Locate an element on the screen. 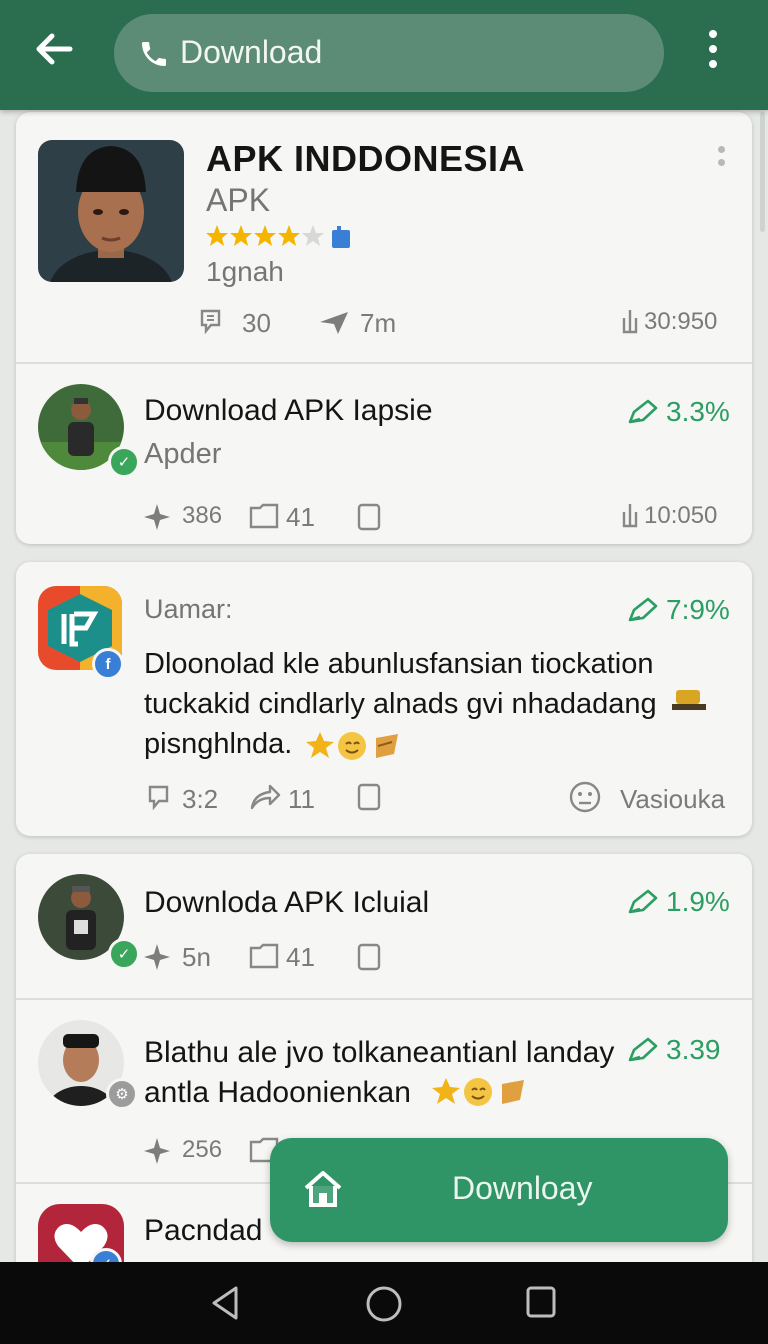  app-size: 1gnah is located at coordinates (245, 271).